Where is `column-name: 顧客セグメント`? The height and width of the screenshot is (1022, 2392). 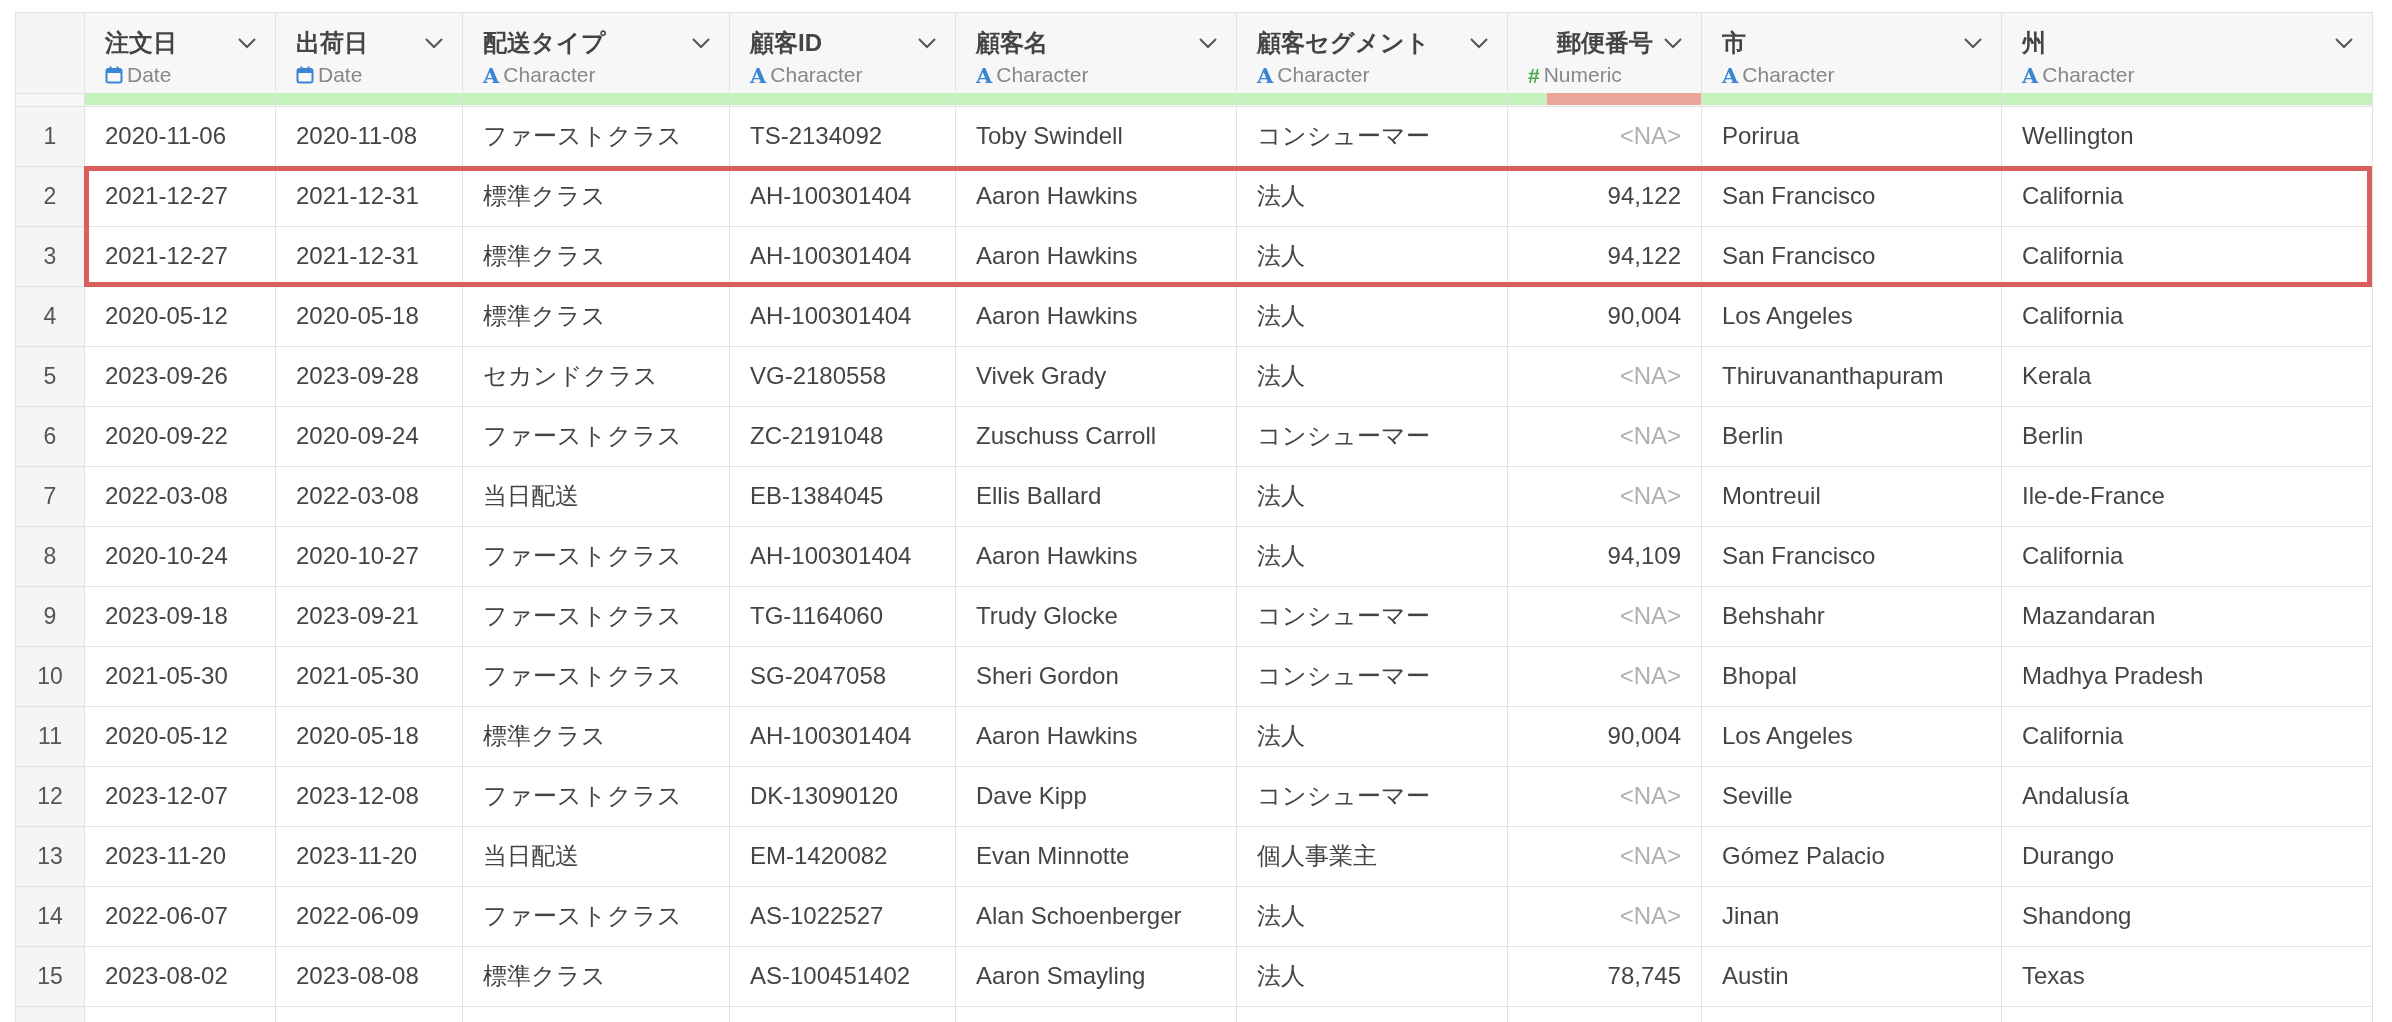
column-name: 顧客セグメント is located at coordinates (1343, 43).